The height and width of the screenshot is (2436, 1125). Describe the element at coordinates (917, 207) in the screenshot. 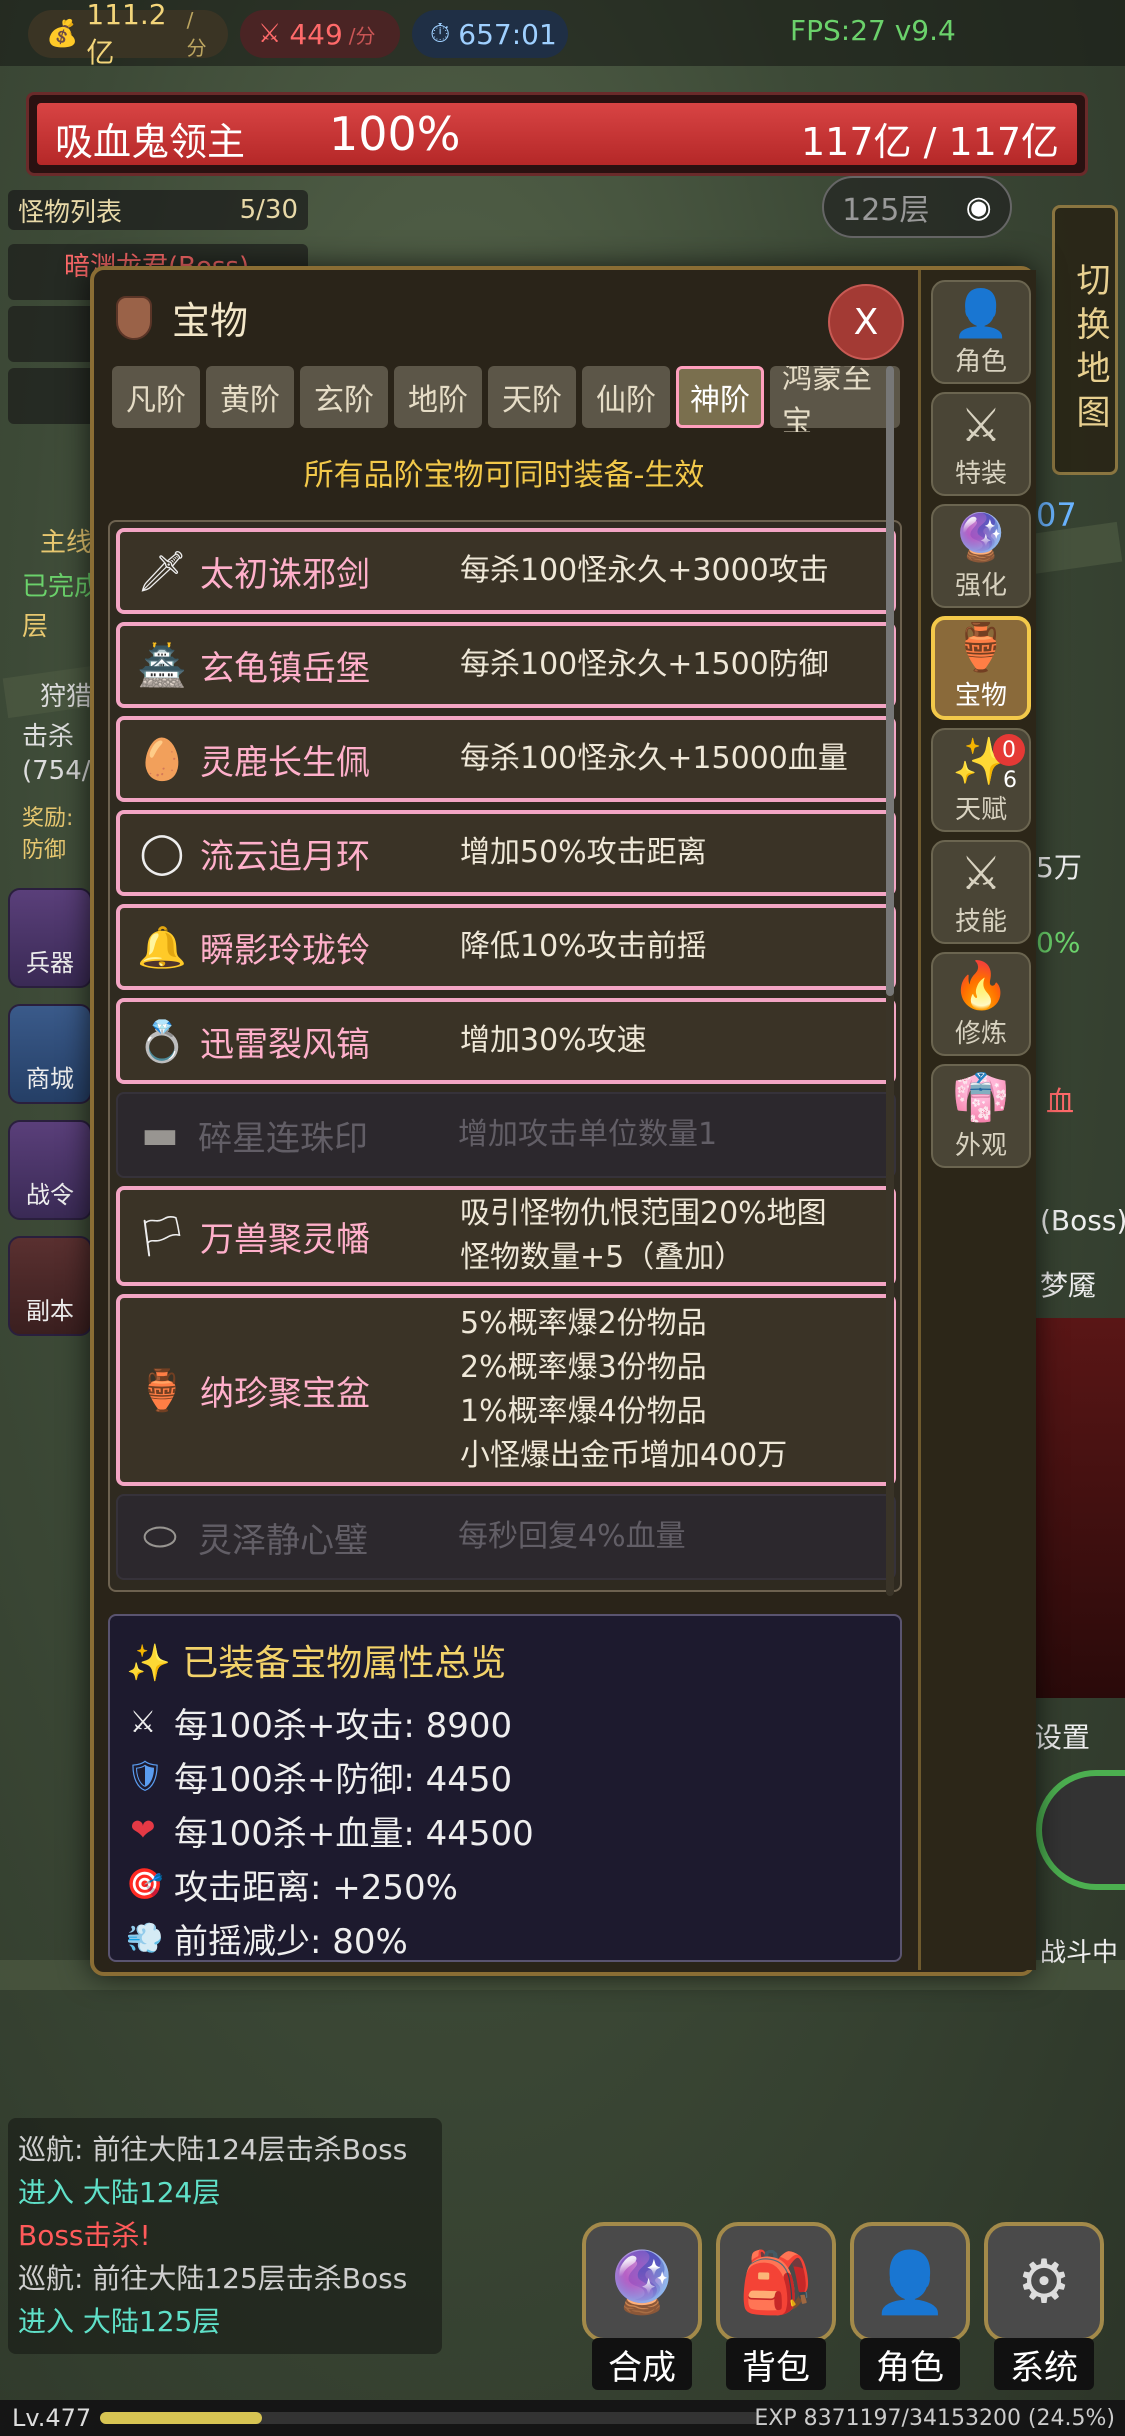

I see `floor-indicator: 125层 ◉` at that location.